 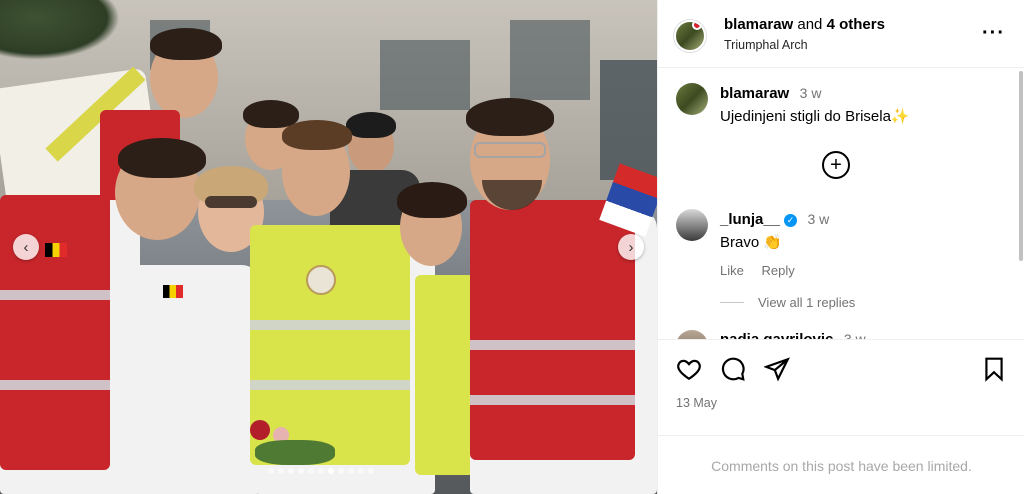 I want to click on post-header: blamaraw and 4 others Triumphal Arch ···, so click(x=841, y=34).